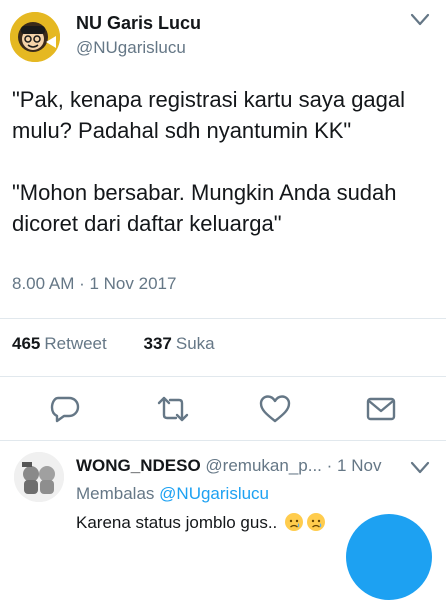 This screenshot has height=600, width=446. I want to click on reply-header: WONG_NDESO @remukan_p... · 1 Nov, so click(228, 466).